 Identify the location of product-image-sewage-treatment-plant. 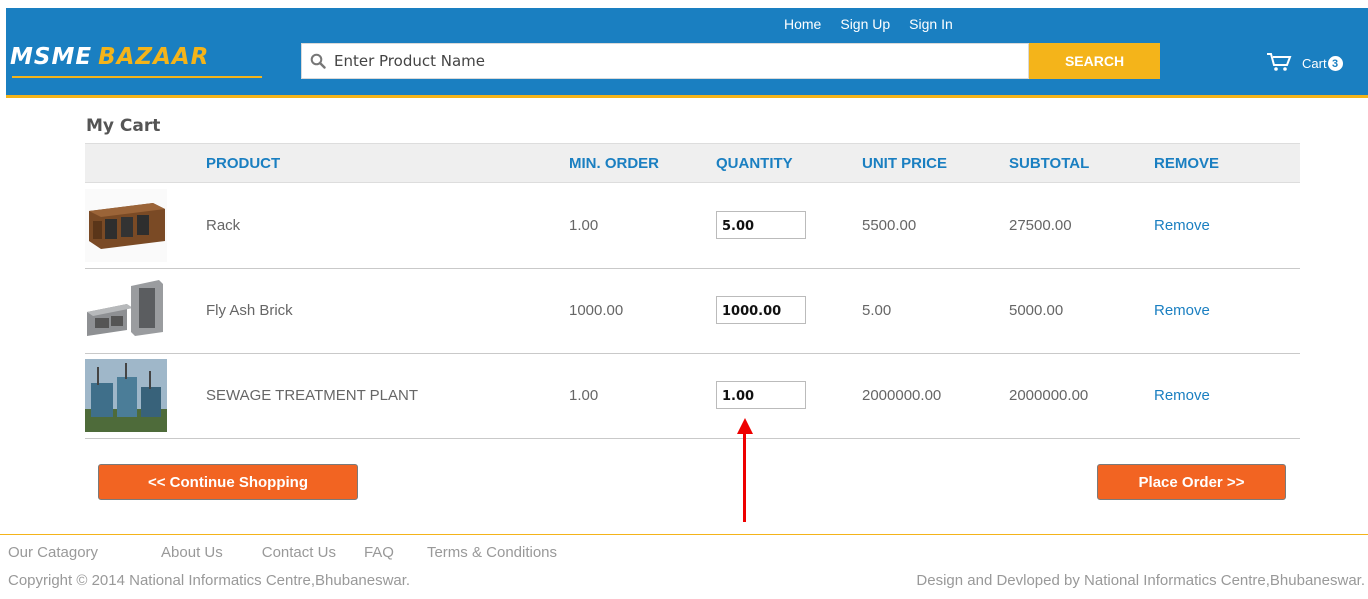
(126, 395).